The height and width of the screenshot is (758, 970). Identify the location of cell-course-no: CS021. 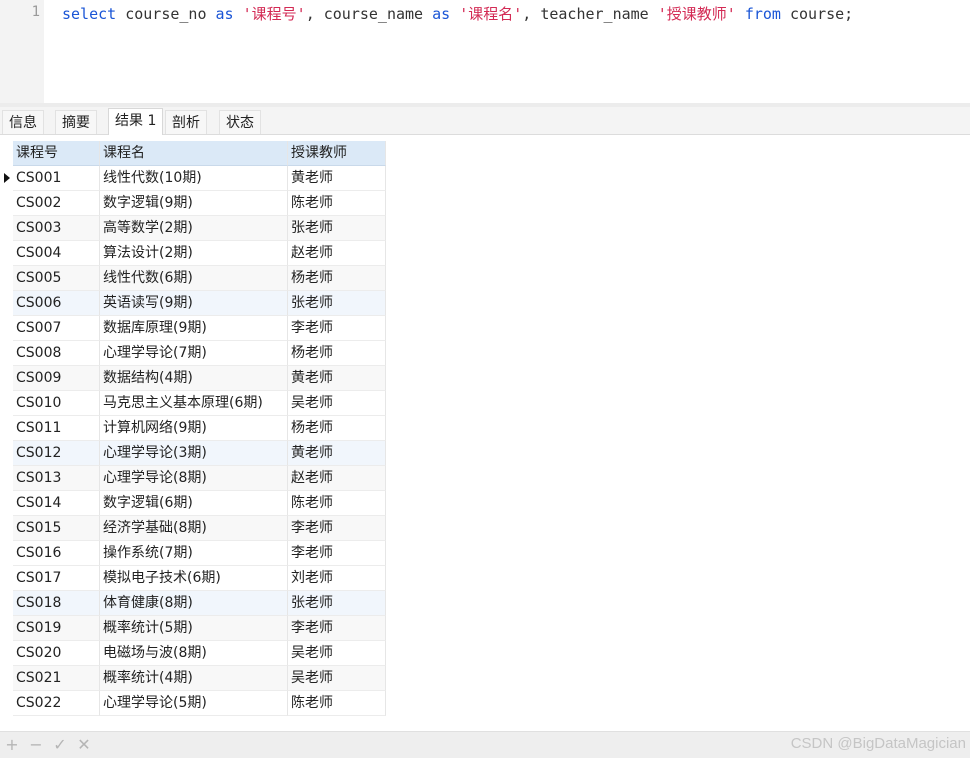
(56, 678).